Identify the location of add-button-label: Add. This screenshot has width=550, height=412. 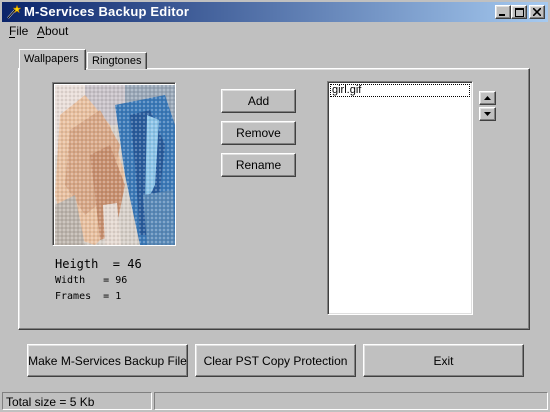
(258, 101).